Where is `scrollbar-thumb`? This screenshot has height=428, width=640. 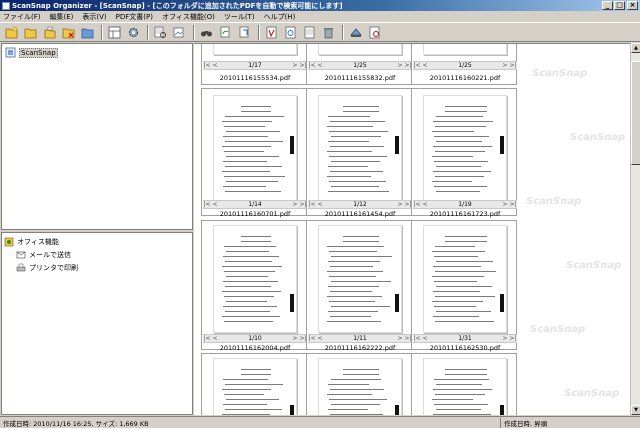 scrollbar-thumb is located at coordinates (635, 113).